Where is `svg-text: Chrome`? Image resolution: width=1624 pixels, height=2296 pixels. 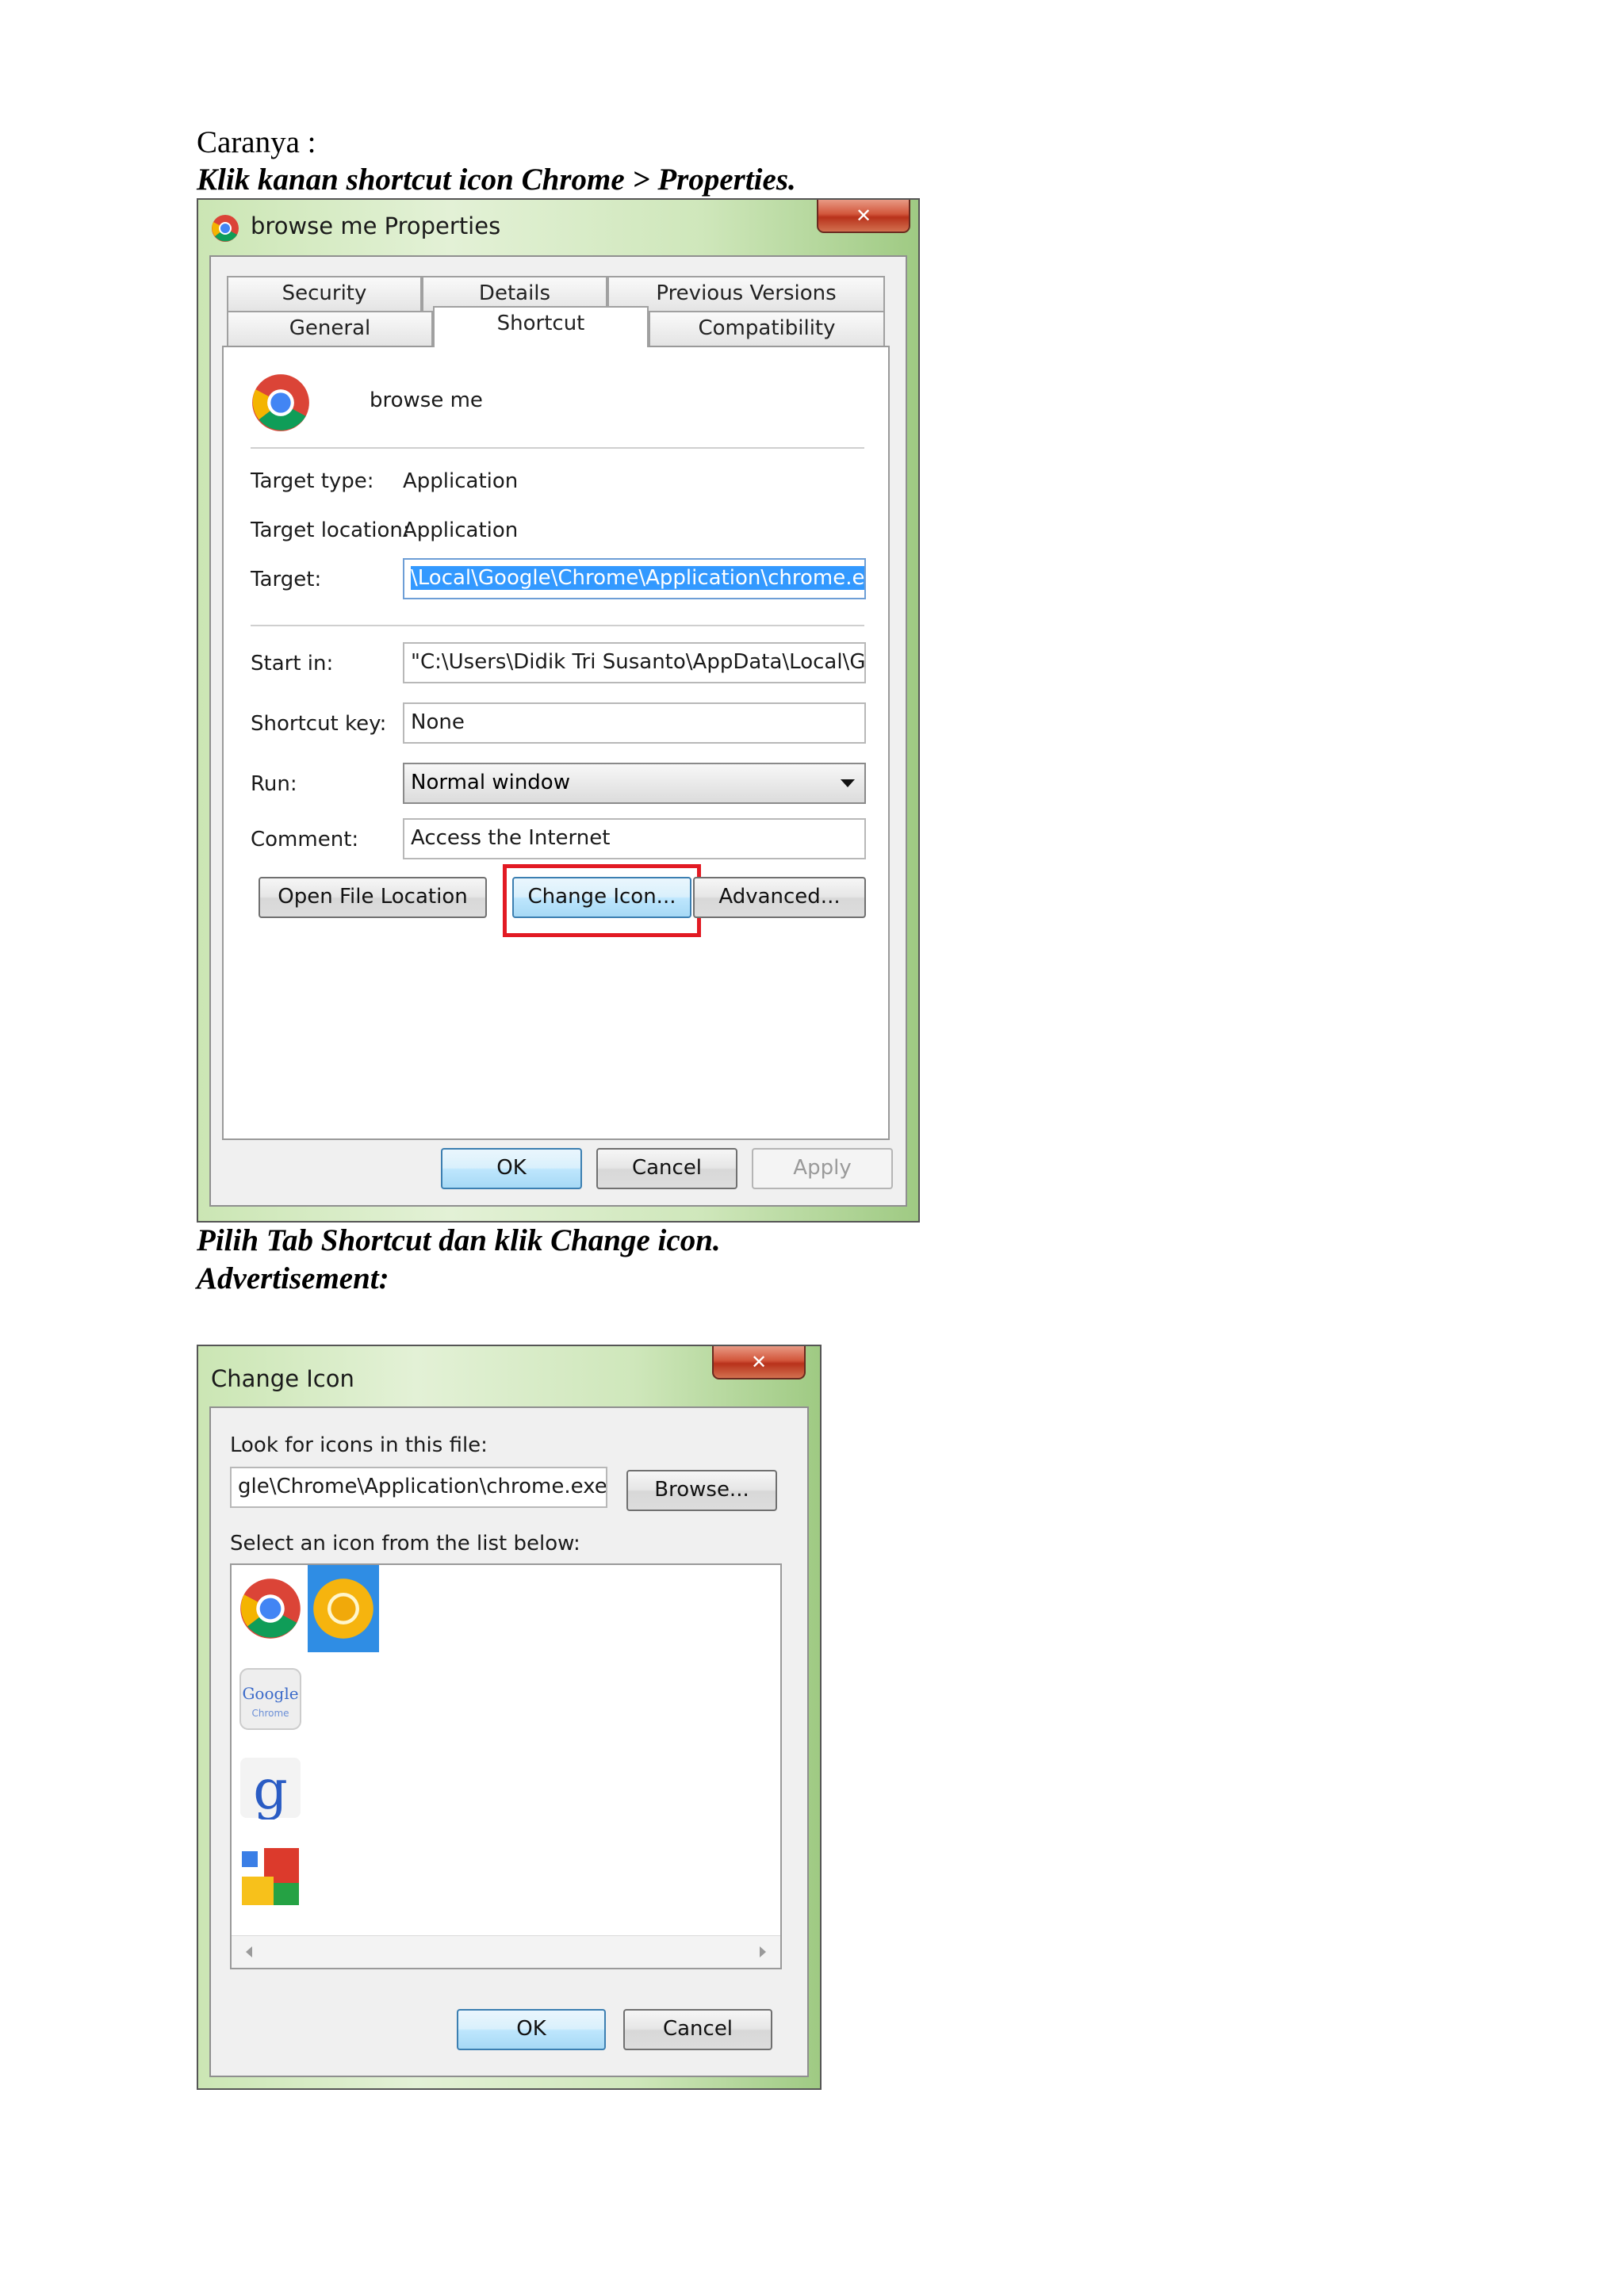
svg-text: Chrome is located at coordinates (270, 1714).